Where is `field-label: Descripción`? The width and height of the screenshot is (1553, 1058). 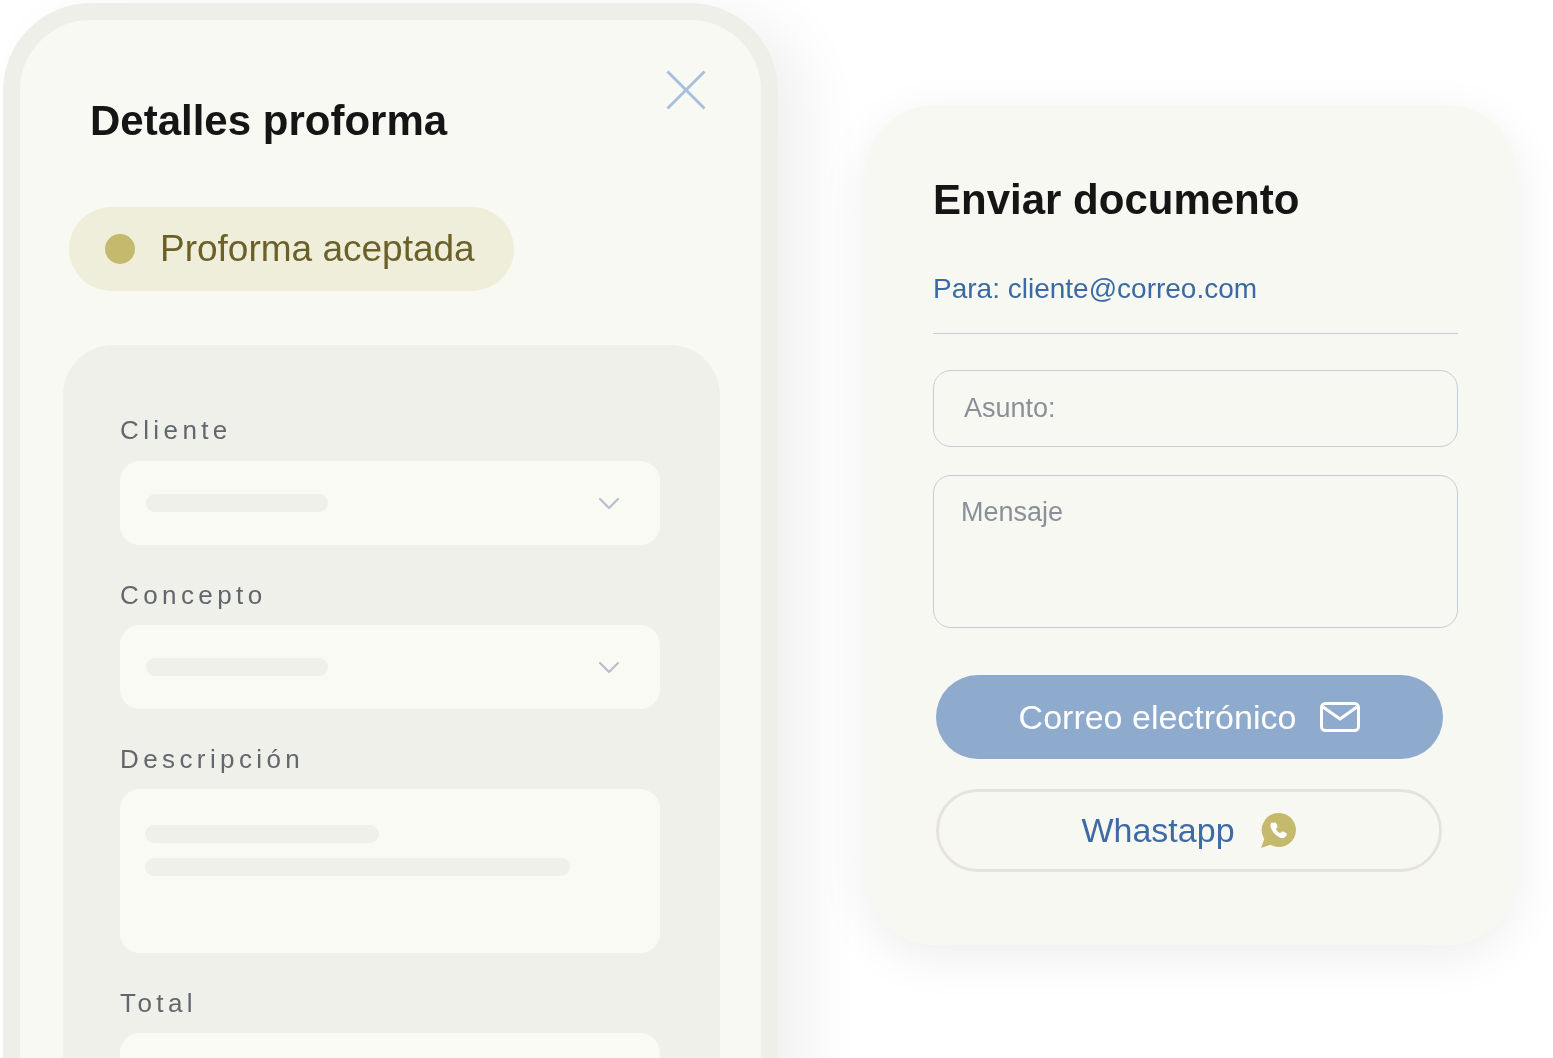 field-label: Descripción is located at coordinates (212, 759).